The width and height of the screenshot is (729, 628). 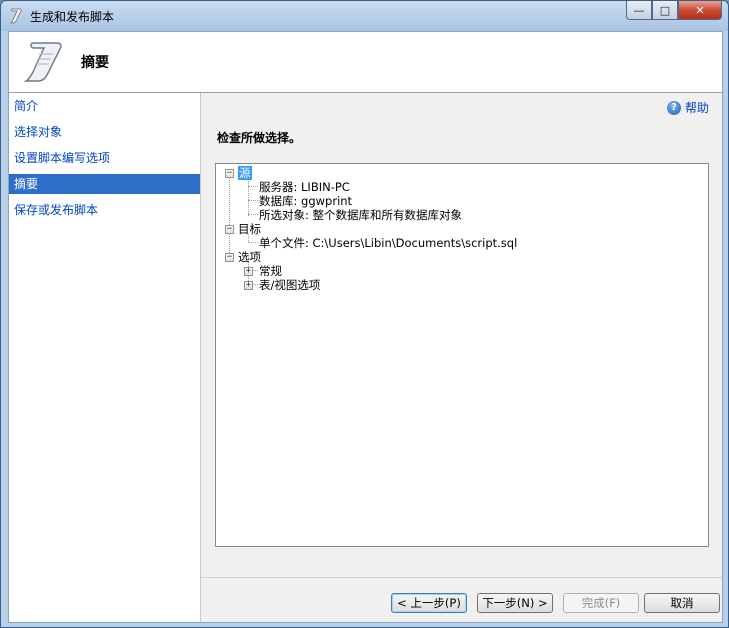 I want to click on tree-node-options: 选项, so click(x=249, y=257).